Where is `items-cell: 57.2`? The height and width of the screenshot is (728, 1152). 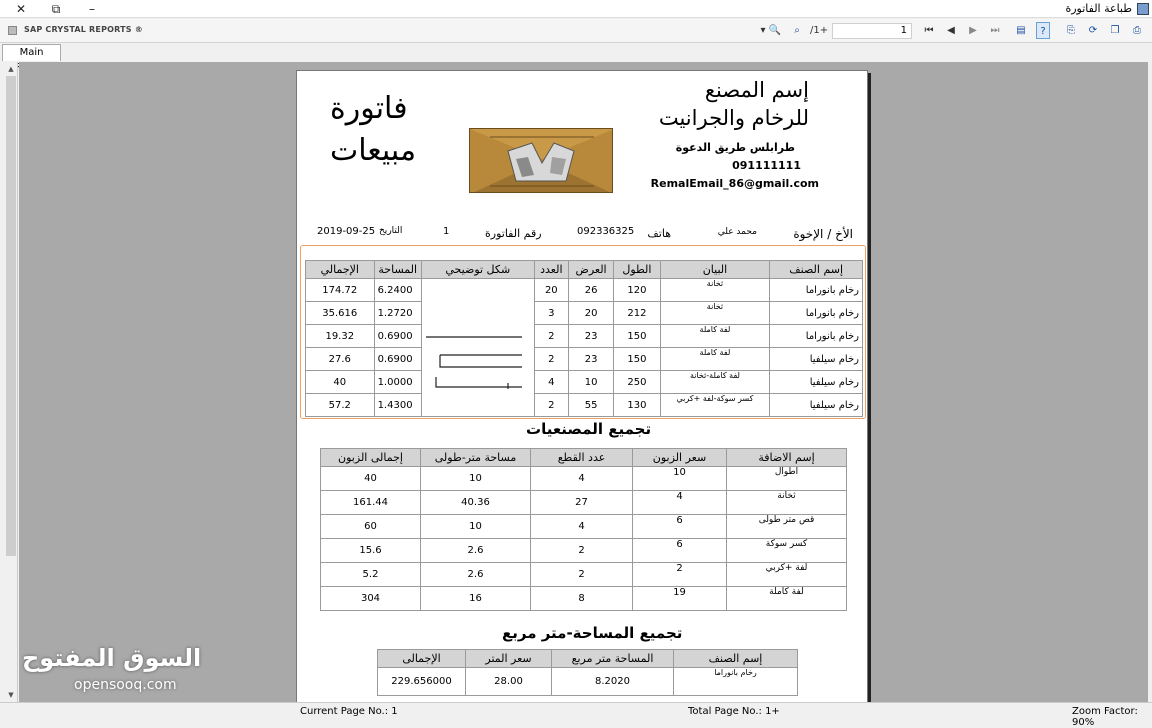
items-cell: 57.2 is located at coordinates (340, 405).